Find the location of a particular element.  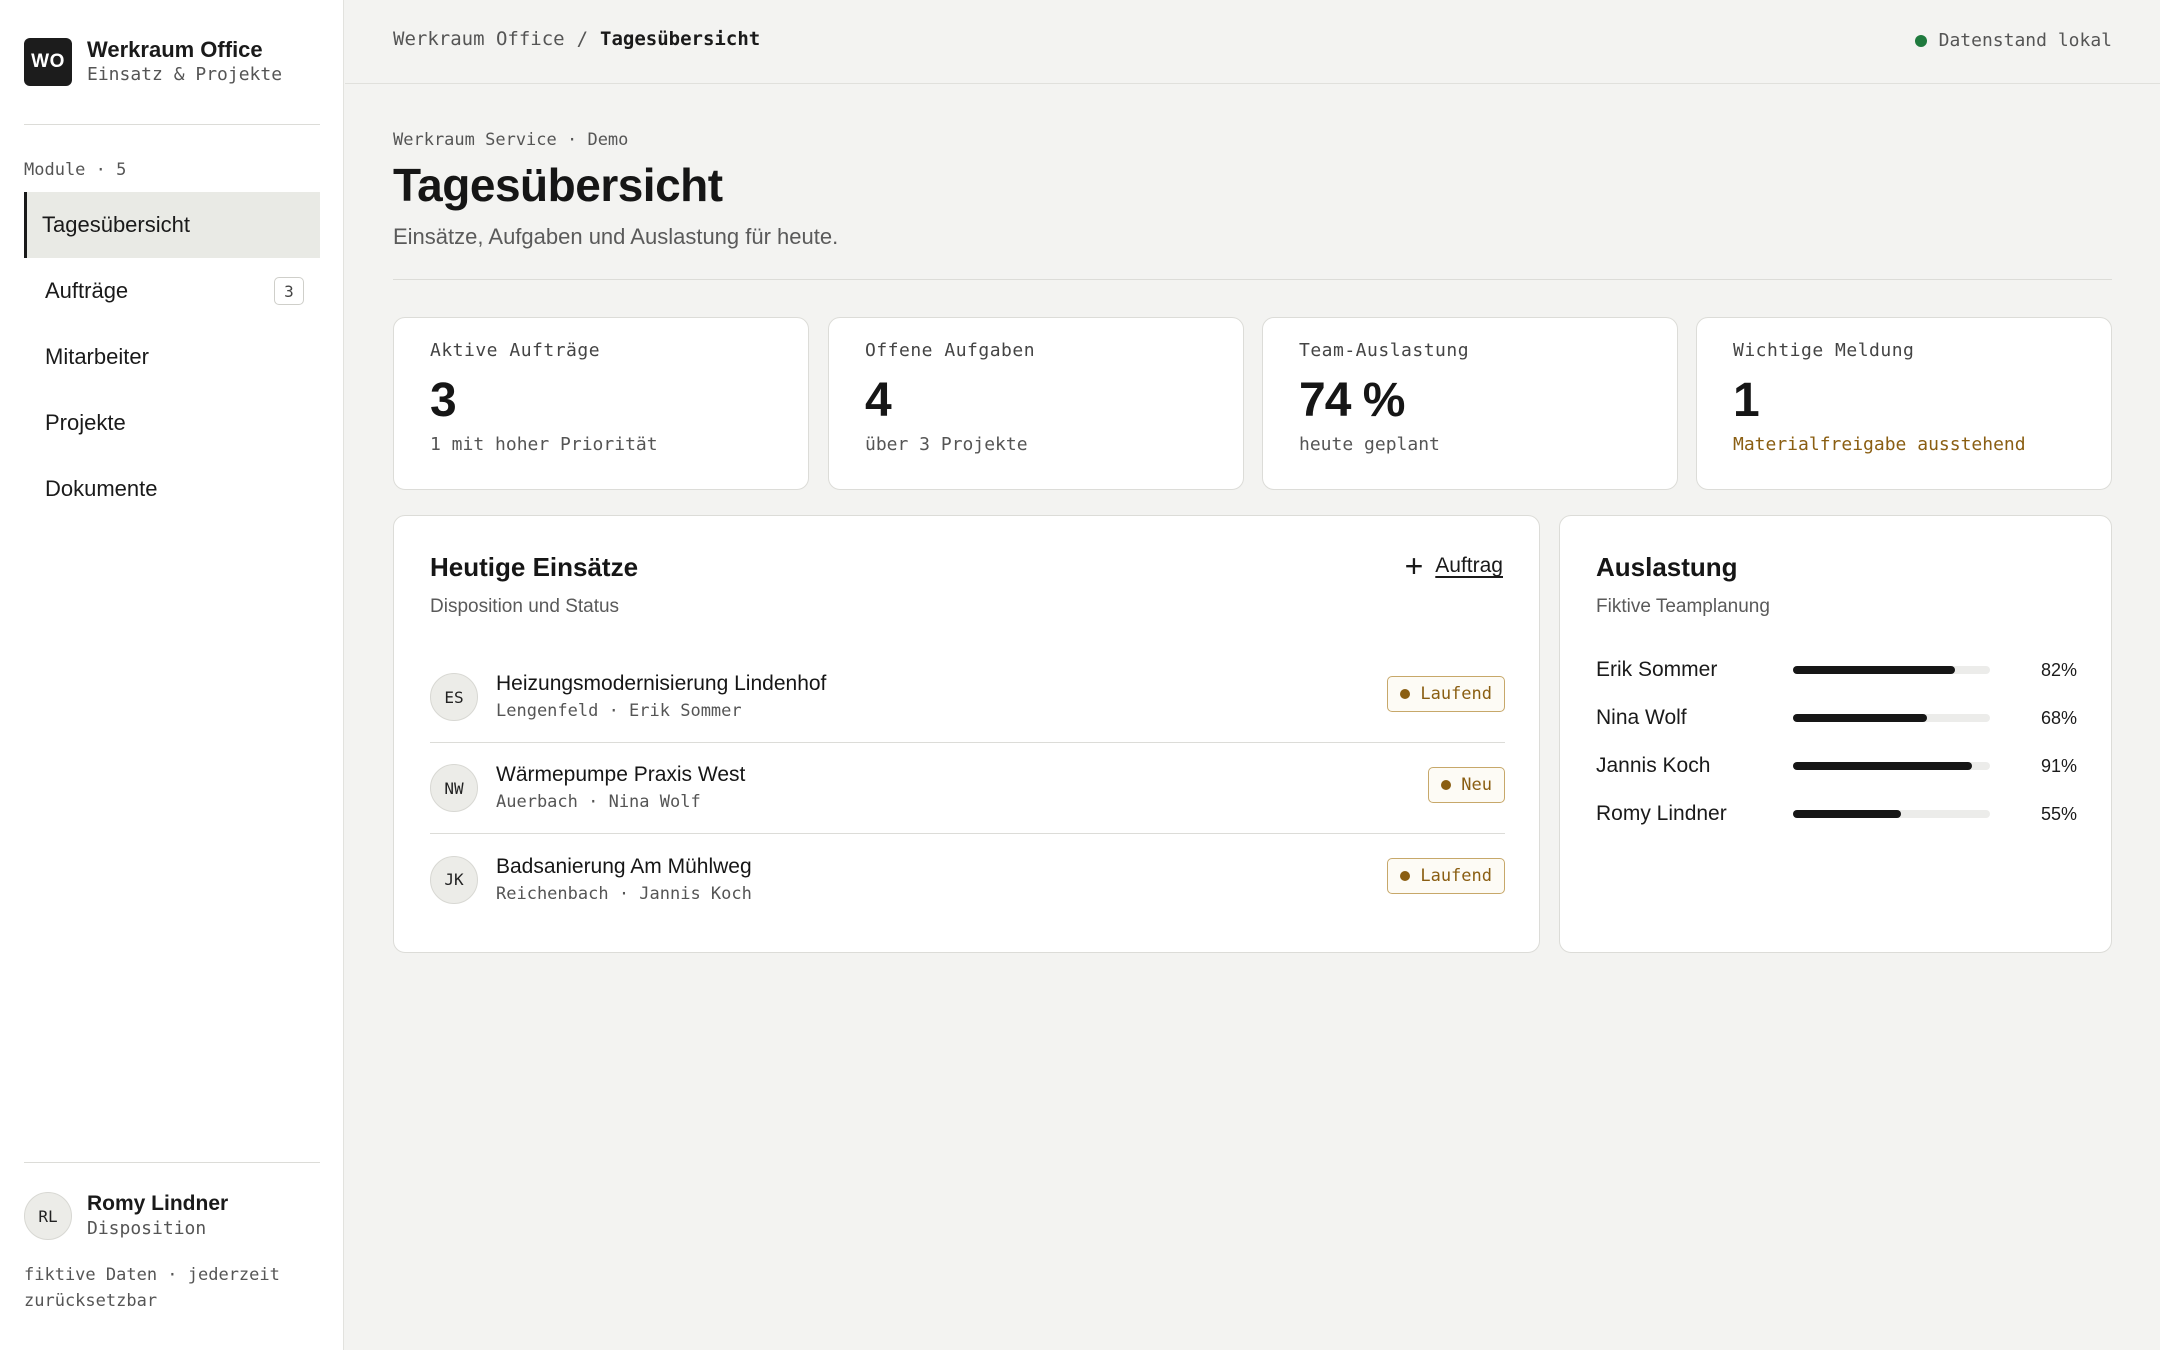

sidebar-item-label: Mitarbeiter is located at coordinates (97, 356).